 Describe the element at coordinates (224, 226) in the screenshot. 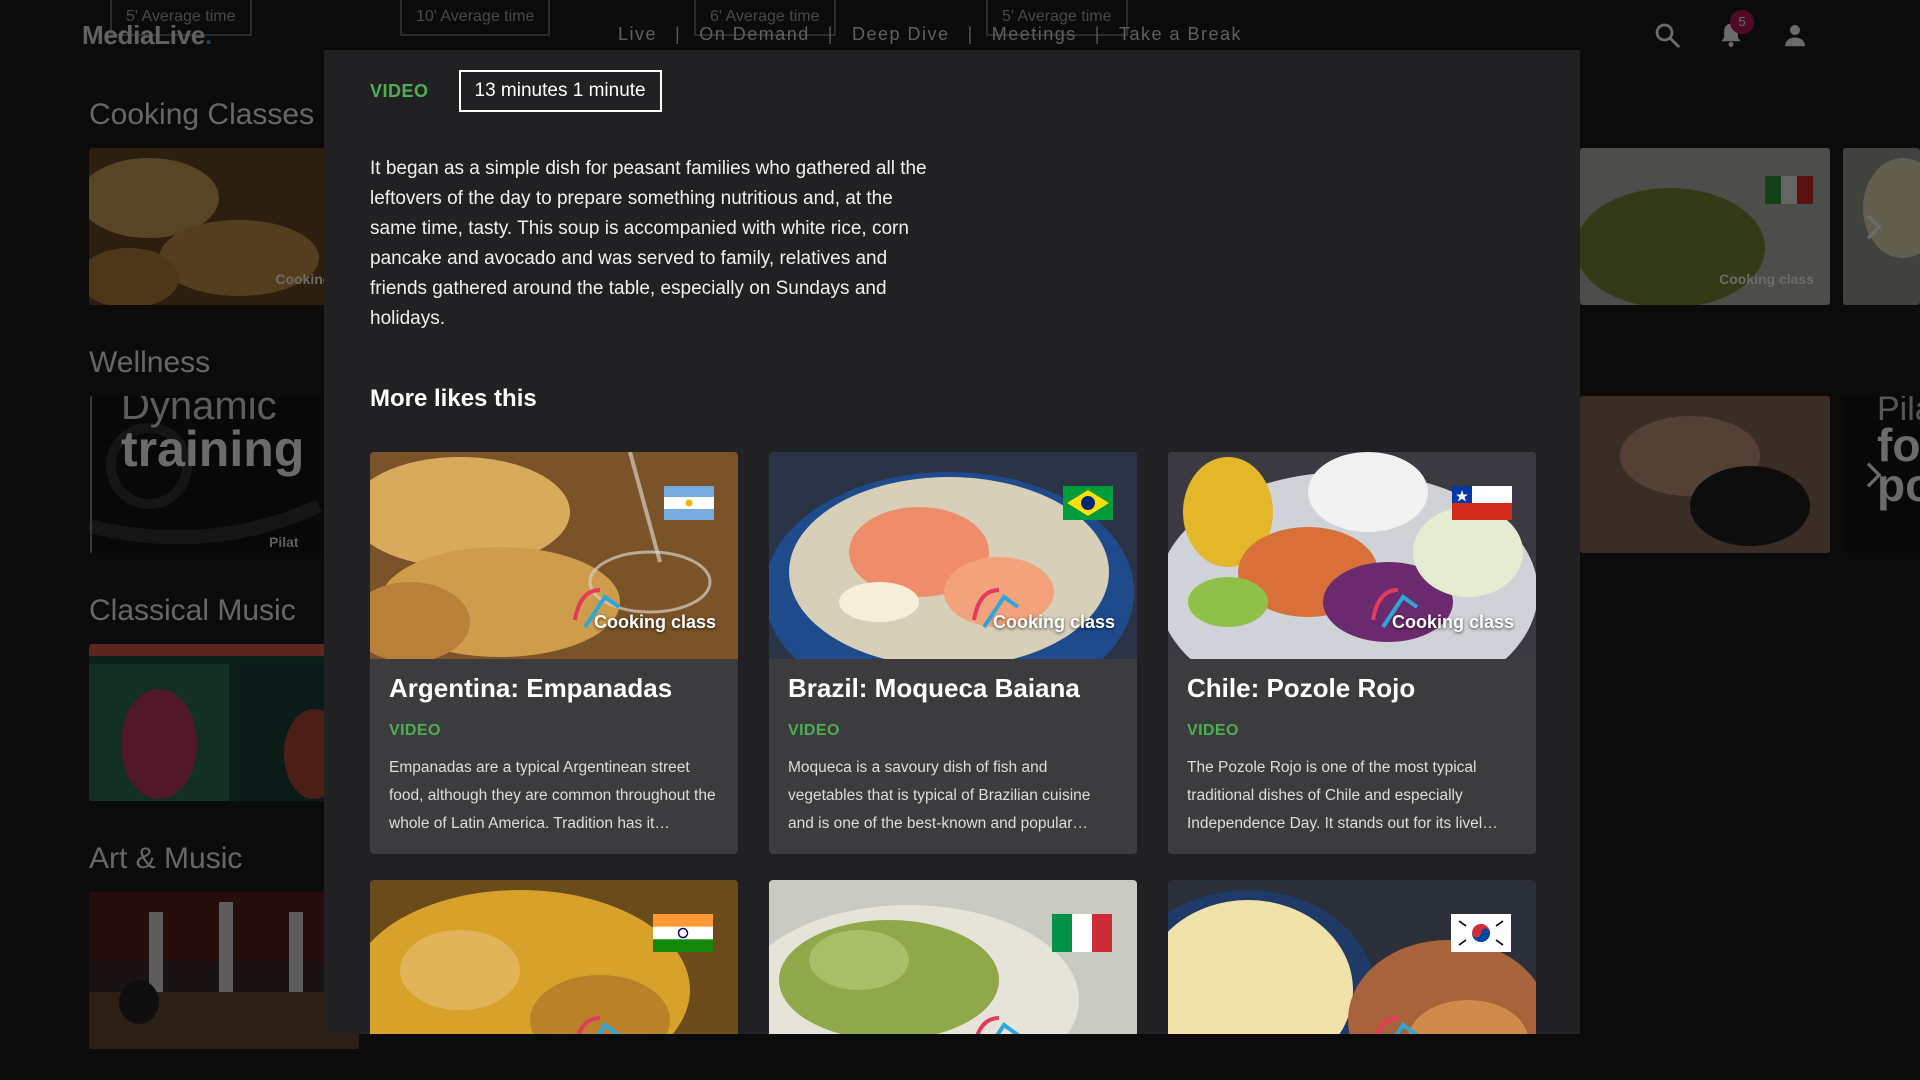

I see `row-thumbnail: Cooking c` at that location.